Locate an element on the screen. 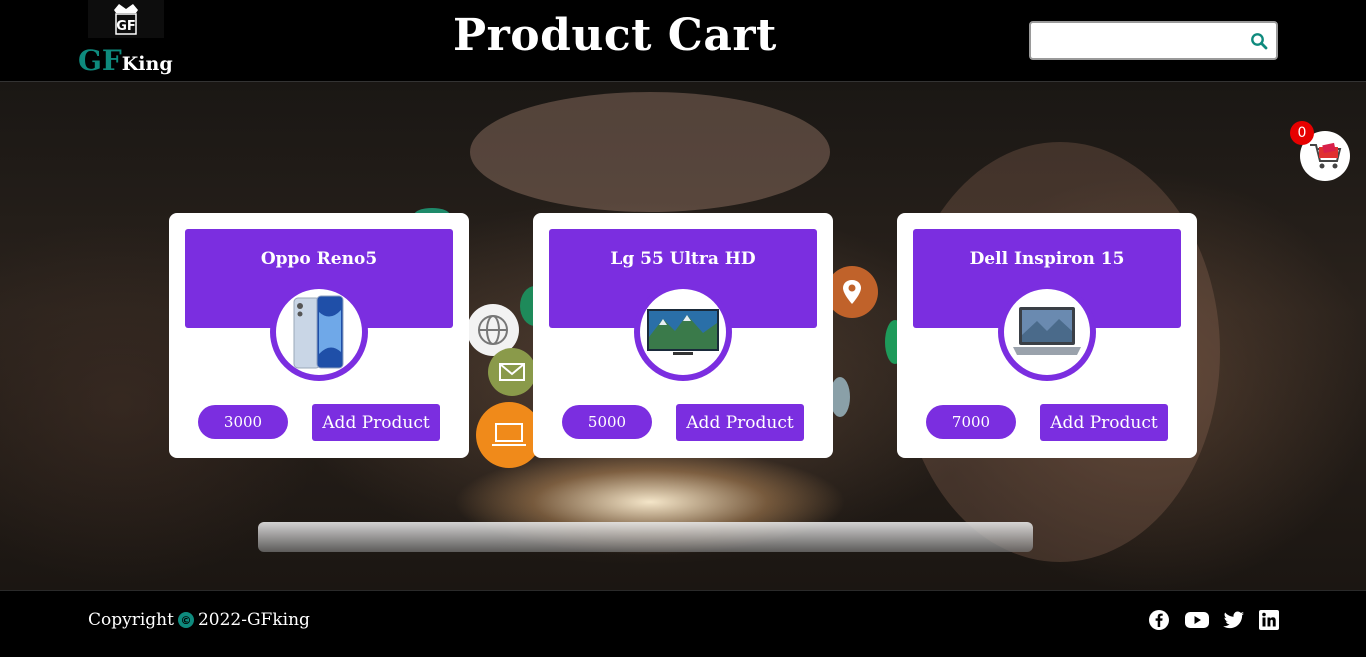 The image size is (1366, 657). youtube-icon is located at coordinates (1197, 620).